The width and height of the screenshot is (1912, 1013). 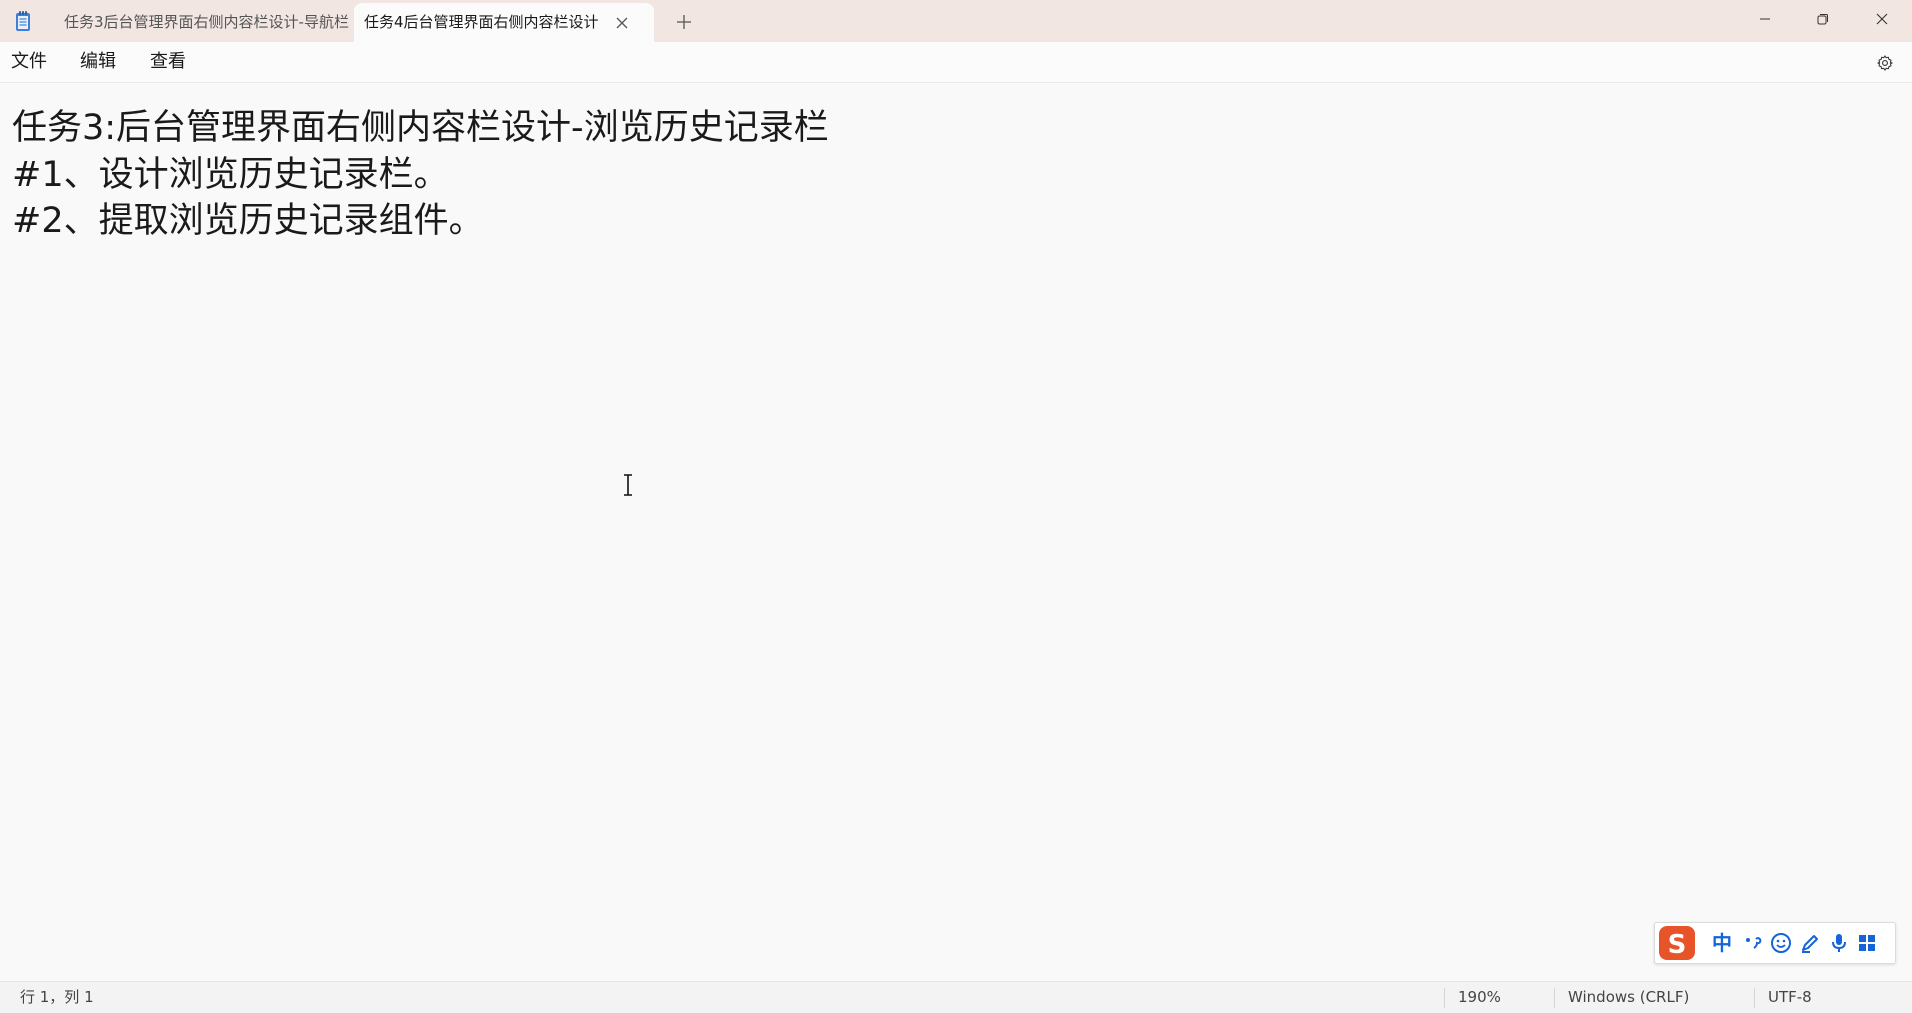 I want to click on handwriting-icon, so click(x=1810, y=943).